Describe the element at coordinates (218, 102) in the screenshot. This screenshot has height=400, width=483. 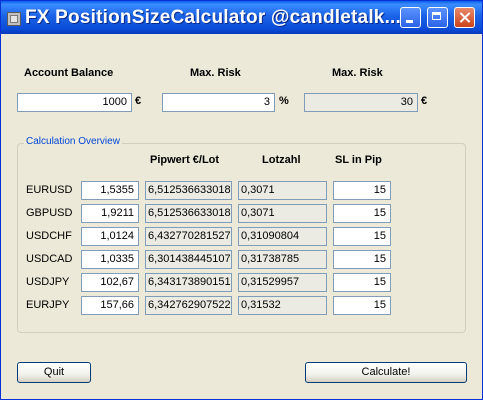
I see `max-risk-percent-input: 3` at that location.